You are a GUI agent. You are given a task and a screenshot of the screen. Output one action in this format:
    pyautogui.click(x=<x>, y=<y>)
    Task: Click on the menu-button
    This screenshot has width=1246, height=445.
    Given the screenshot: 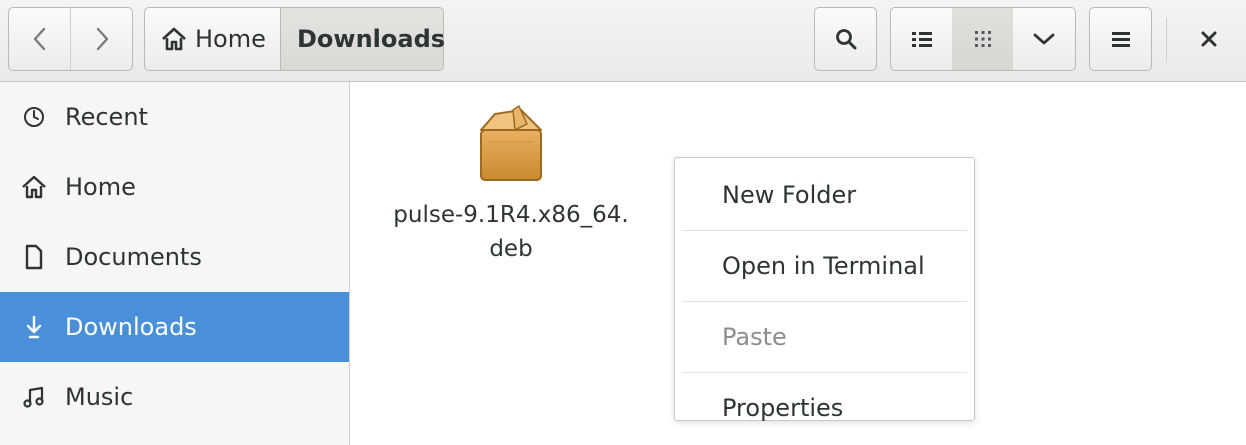 What is the action you would take?
    pyautogui.click(x=1120, y=39)
    